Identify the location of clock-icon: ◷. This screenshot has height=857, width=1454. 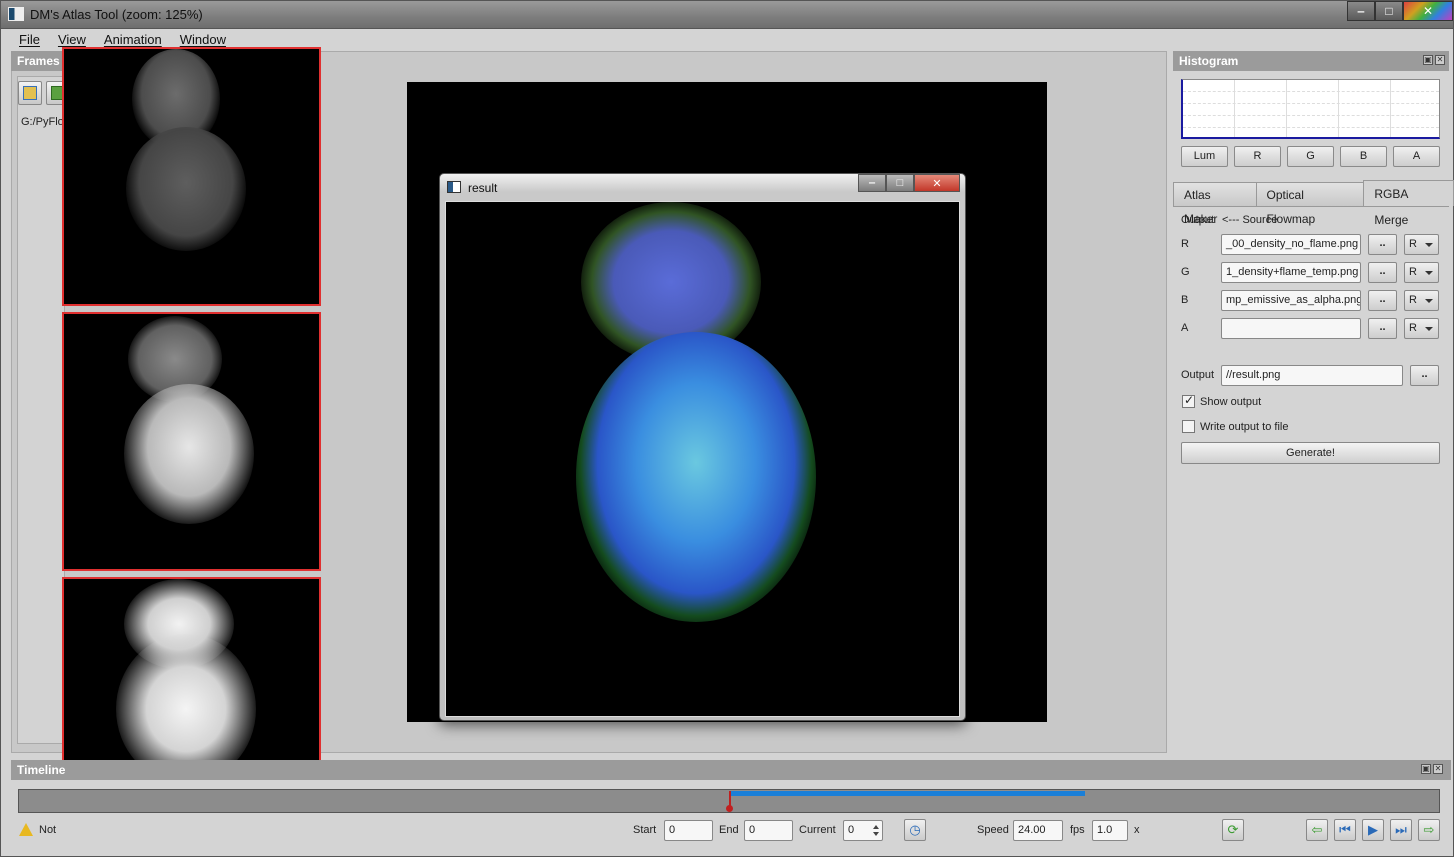
(915, 829).